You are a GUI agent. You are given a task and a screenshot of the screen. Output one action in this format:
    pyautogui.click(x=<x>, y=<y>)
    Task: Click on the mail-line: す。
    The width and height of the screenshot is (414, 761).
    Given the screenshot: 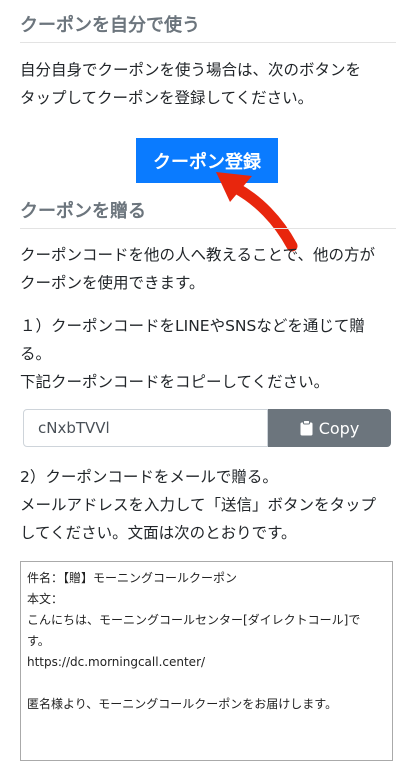 What is the action you would take?
    pyautogui.click(x=38, y=641)
    